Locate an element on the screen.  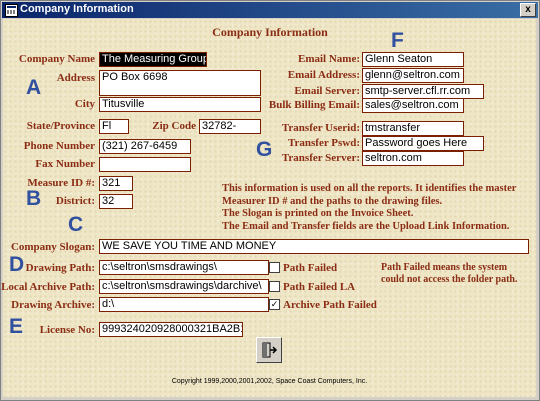
form-icon is located at coordinates (11, 10).